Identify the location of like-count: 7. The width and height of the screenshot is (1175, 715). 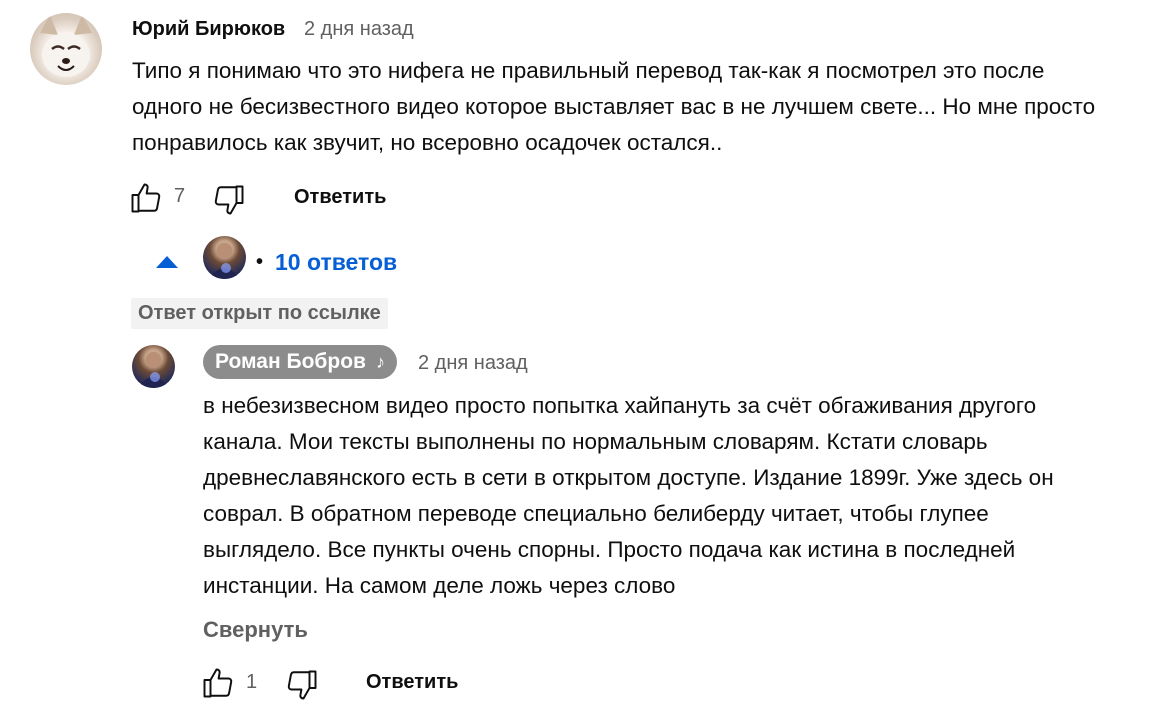
(180, 196).